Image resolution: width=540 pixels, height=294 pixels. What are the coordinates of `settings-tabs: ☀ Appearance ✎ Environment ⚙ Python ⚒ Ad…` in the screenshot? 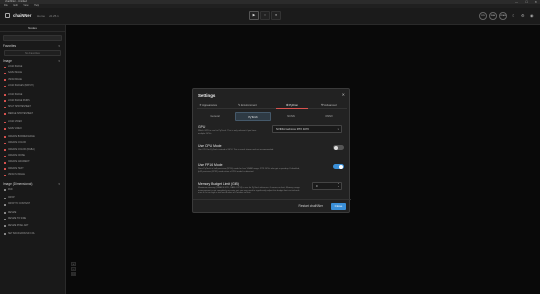 It's located at (272, 105).